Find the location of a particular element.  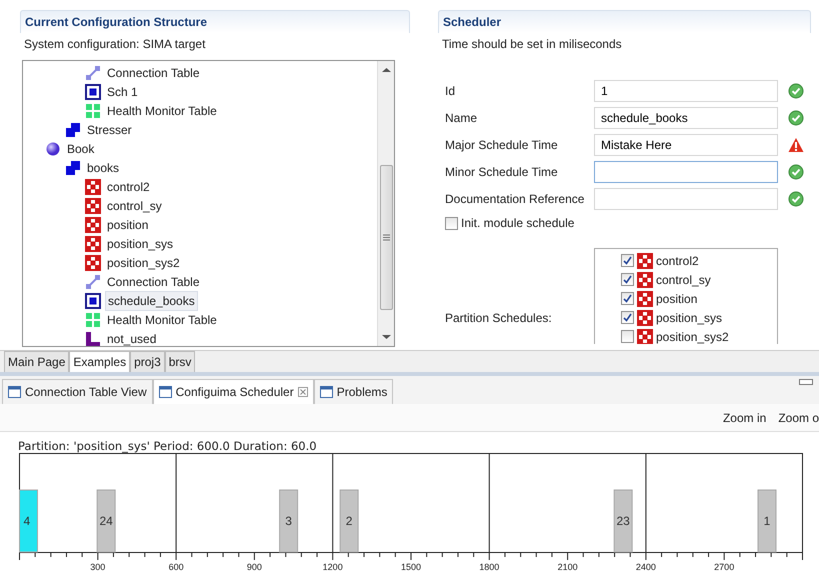

tree-item: position is located at coordinates (127, 225).